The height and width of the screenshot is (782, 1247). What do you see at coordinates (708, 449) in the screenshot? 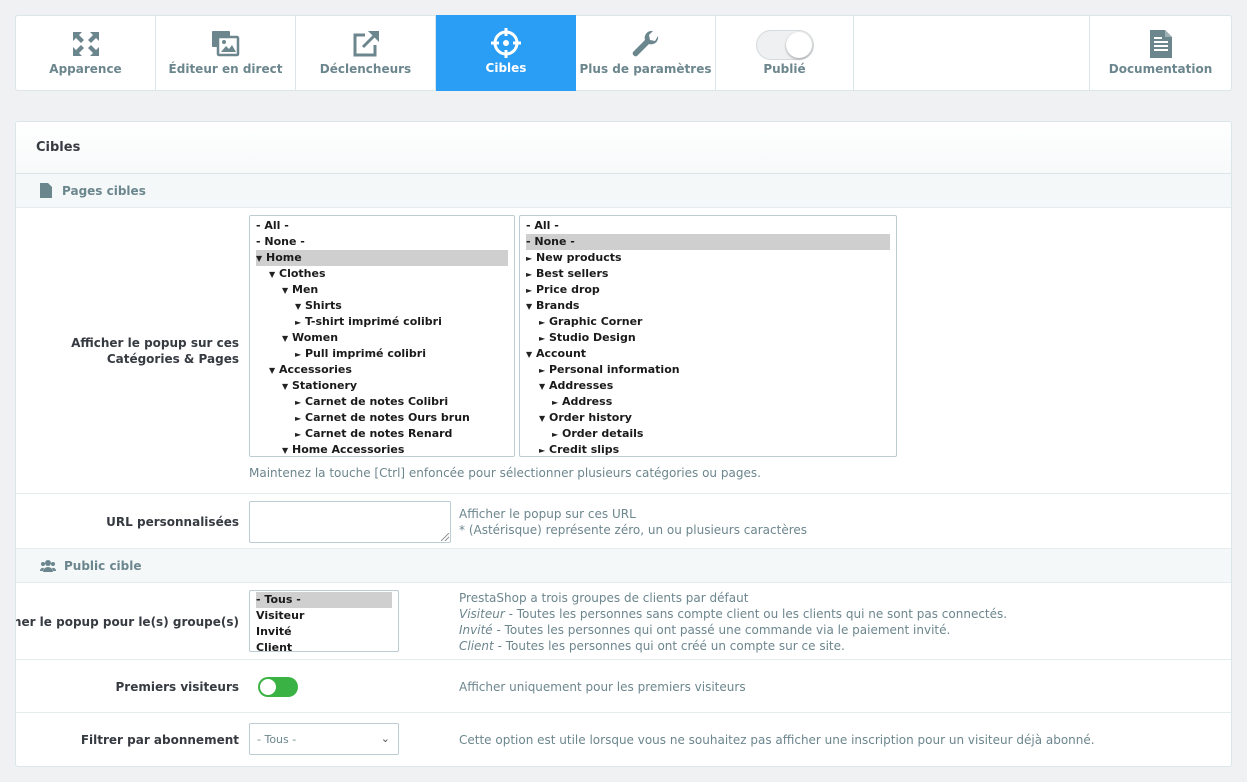
I see `list-option: ► Credit slips` at bounding box center [708, 449].